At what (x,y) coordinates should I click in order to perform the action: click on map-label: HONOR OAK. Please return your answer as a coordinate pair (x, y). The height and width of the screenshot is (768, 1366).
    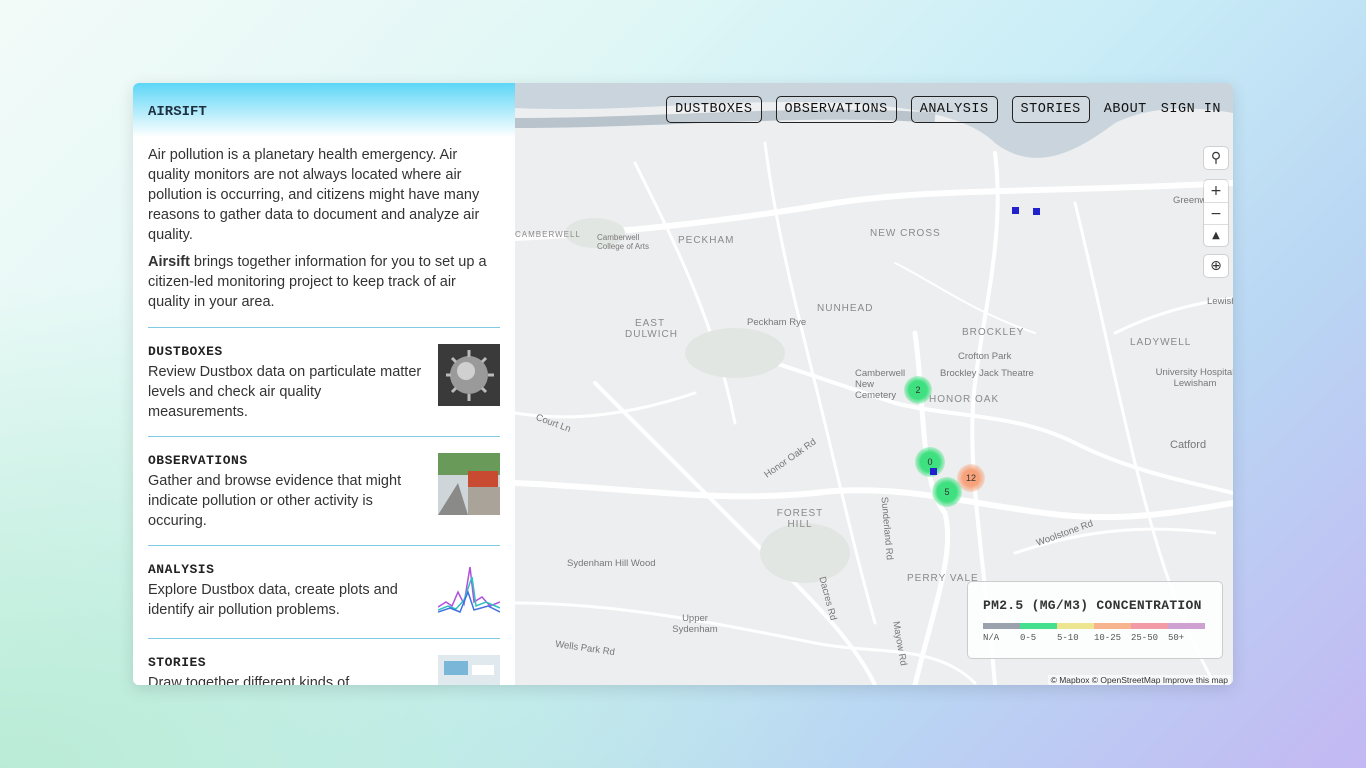
    Looking at the image, I should click on (964, 399).